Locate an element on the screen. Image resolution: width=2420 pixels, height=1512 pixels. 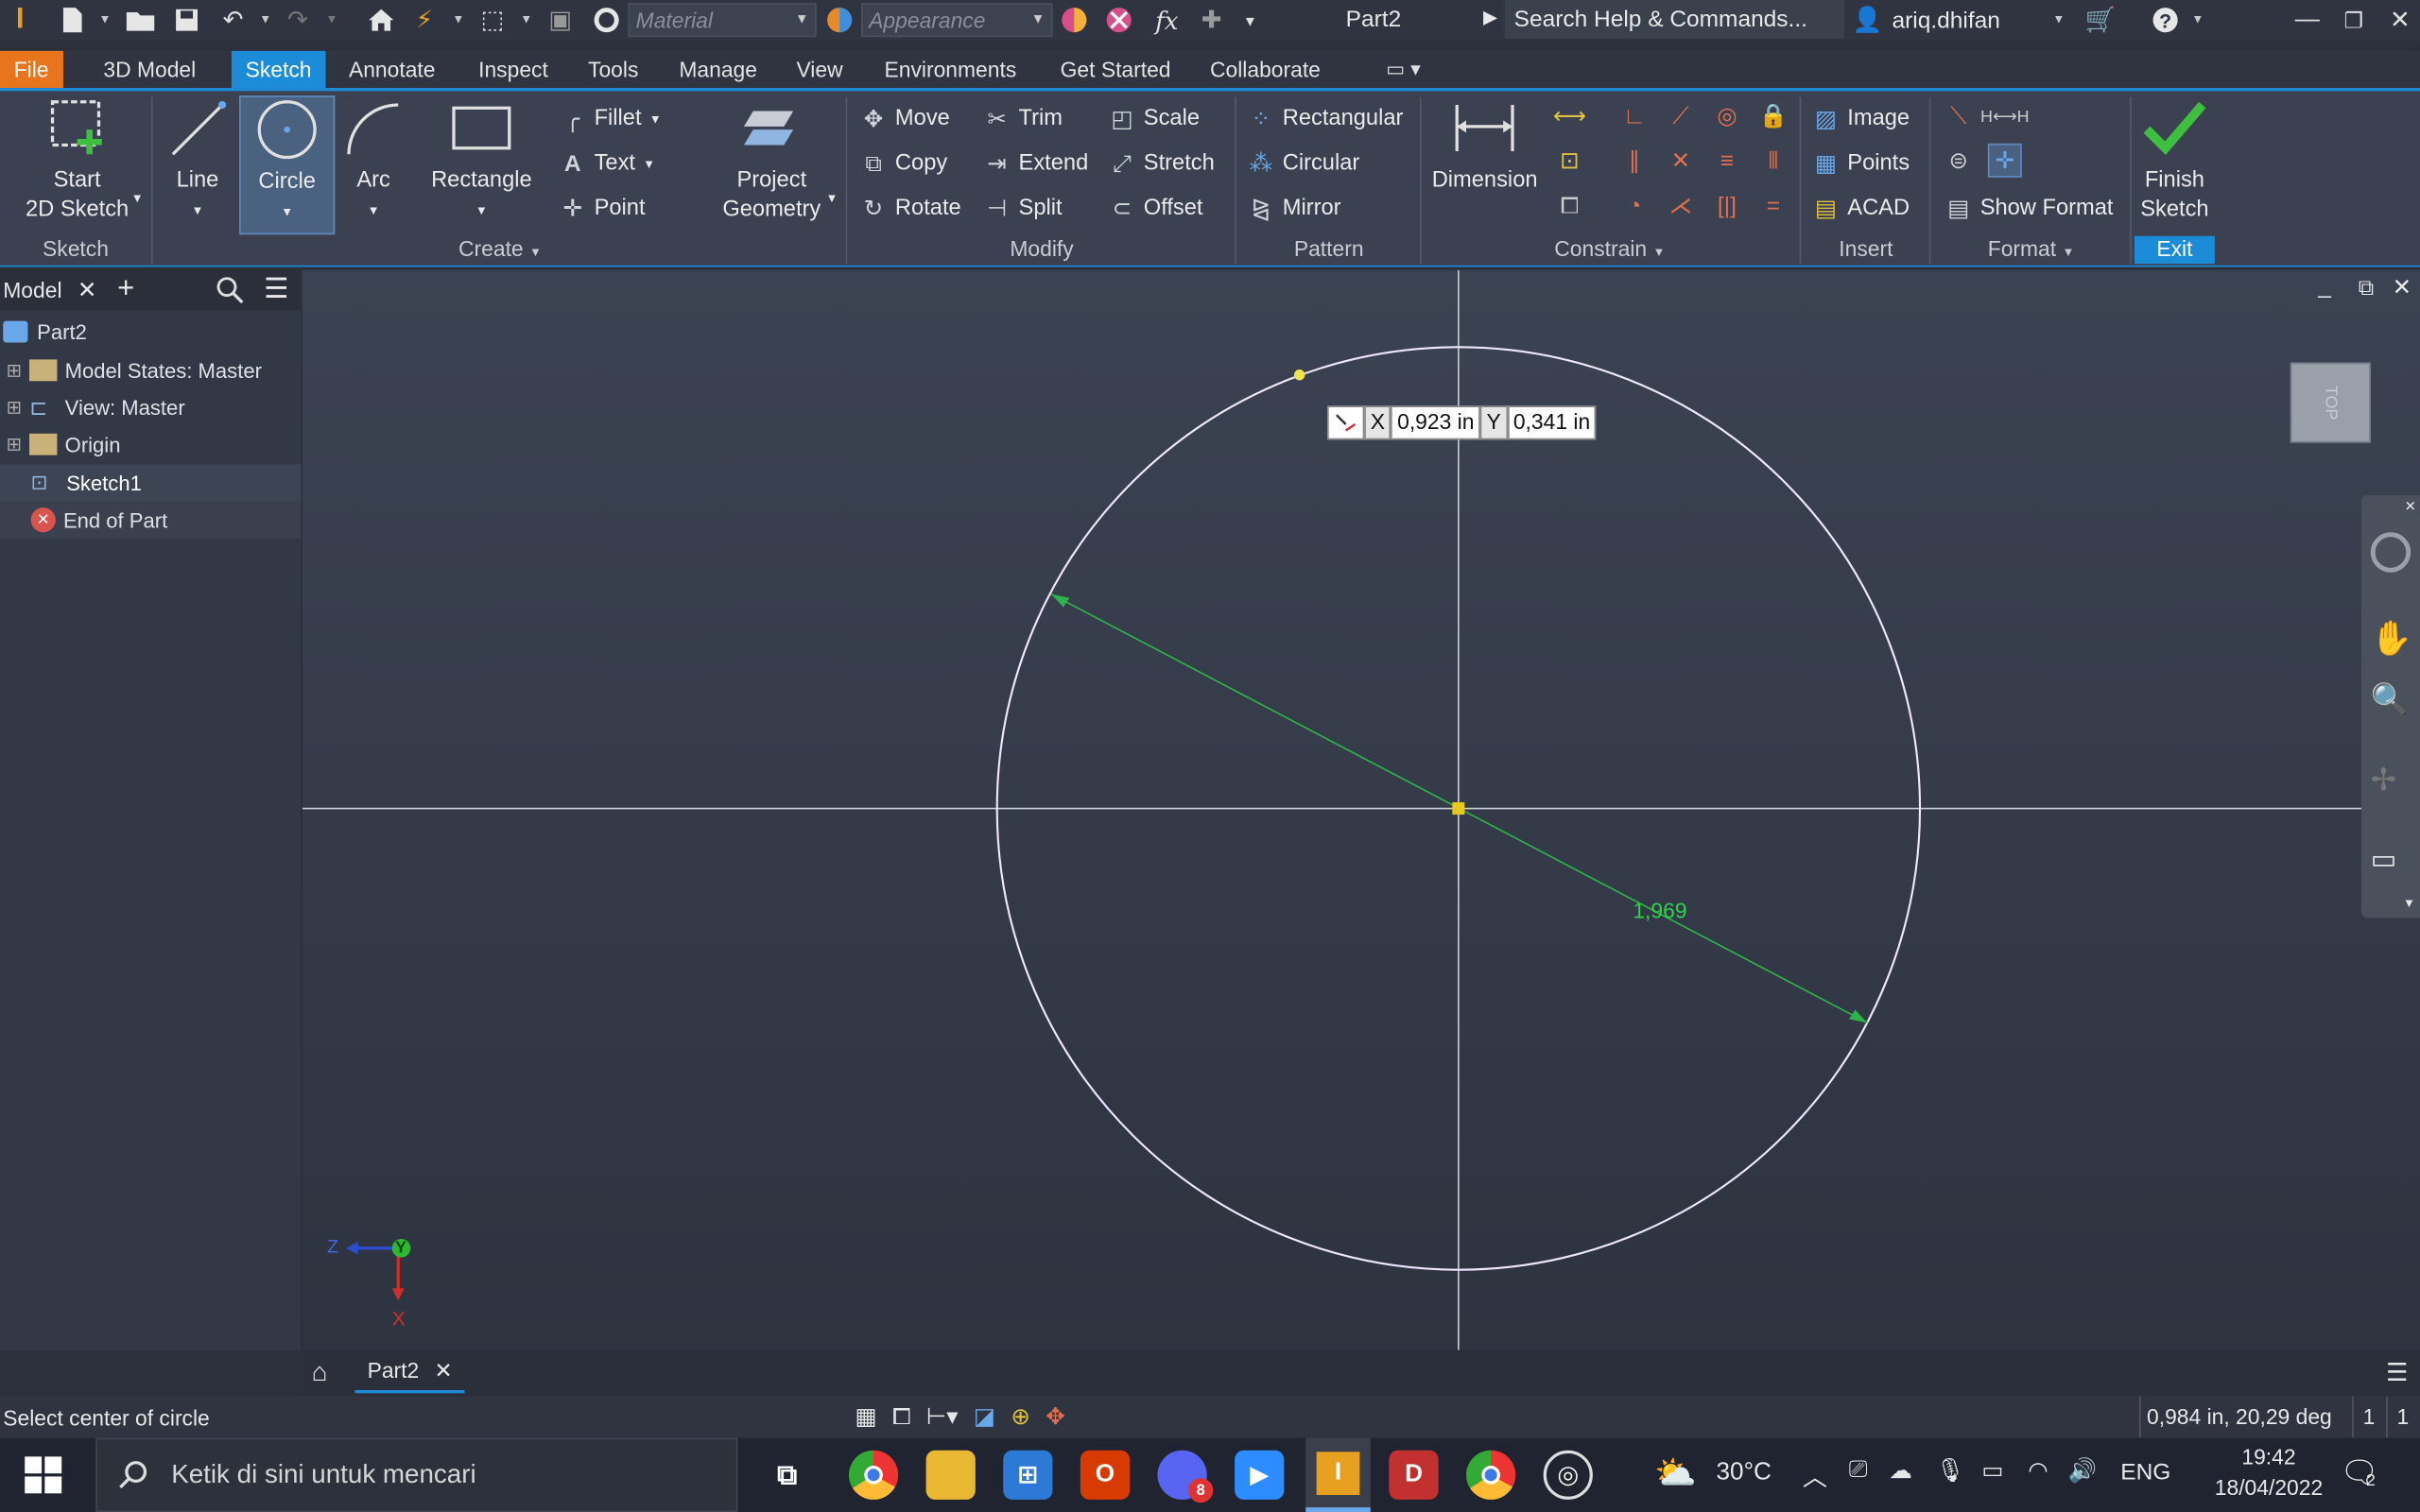
scale-button: ◰ Scale is located at coordinates (1154, 119).